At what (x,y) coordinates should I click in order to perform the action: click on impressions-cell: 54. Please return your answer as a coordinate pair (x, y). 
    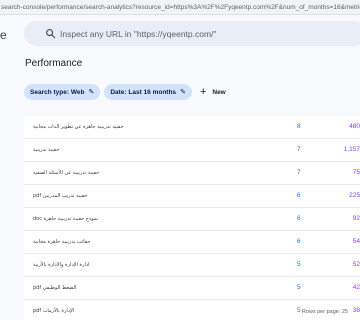
    Looking at the image, I should click on (356, 241).